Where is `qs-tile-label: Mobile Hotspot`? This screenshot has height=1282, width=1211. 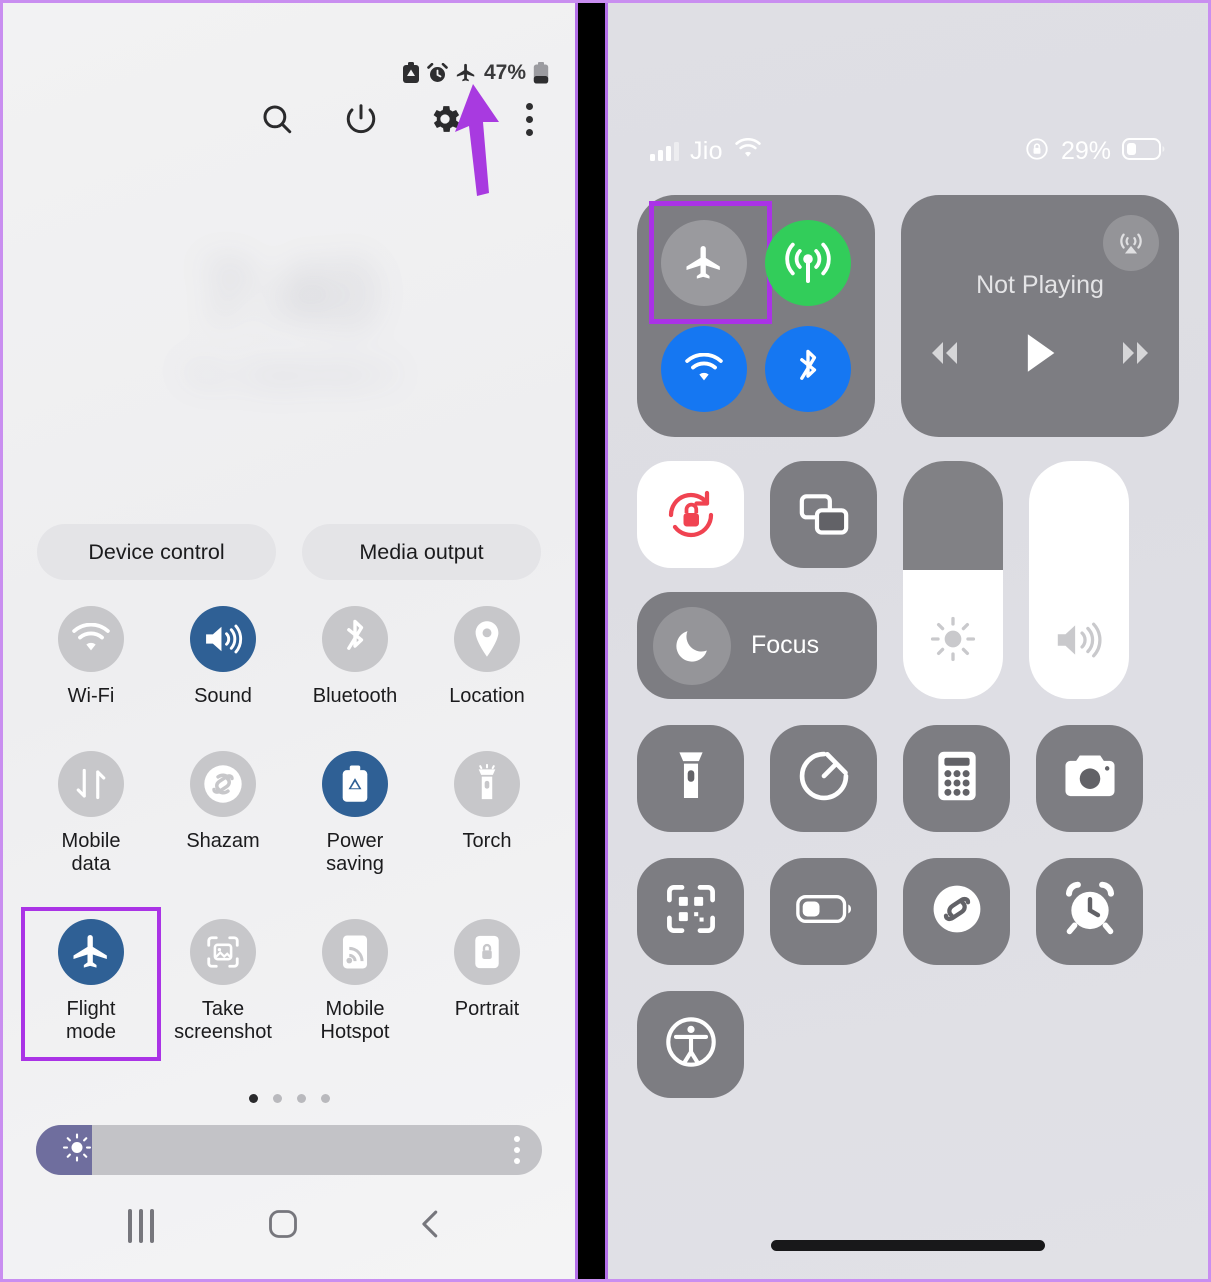 qs-tile-label: Mobile Hotspot is located at coordinates (355, 1020).